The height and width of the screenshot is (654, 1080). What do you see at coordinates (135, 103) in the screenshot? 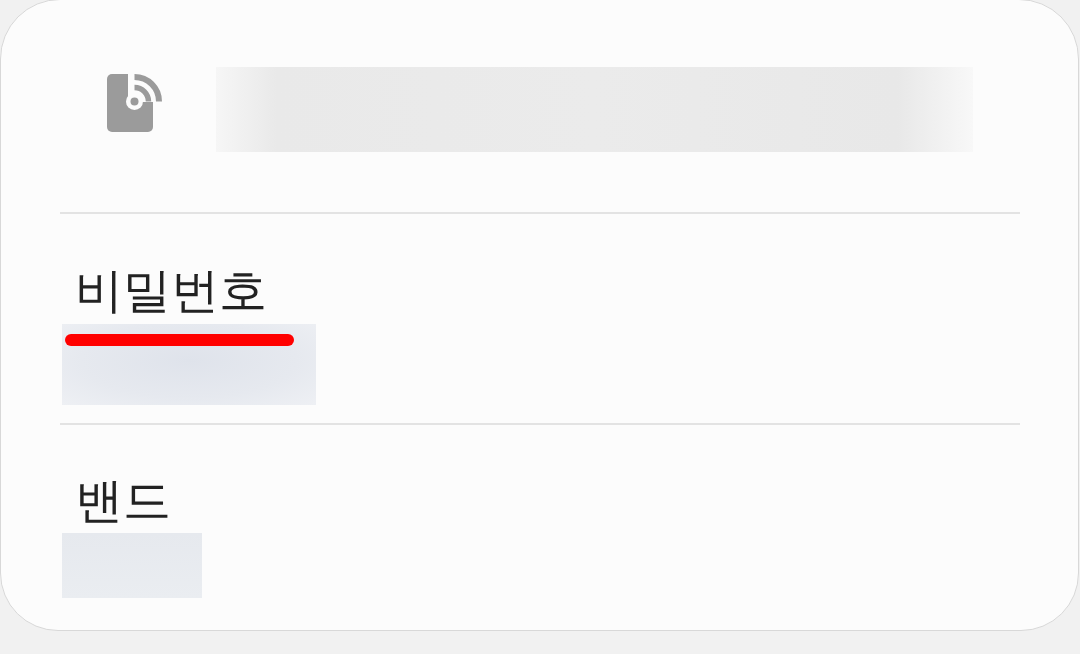
I see `device-signal-icon` at bounding box center [135, 103].